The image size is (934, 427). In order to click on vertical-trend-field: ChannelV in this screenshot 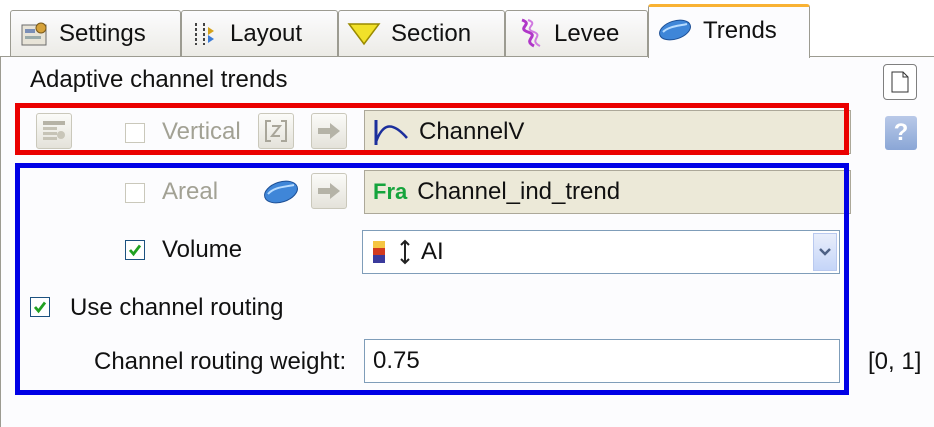, I will do `click(607, 132)`.